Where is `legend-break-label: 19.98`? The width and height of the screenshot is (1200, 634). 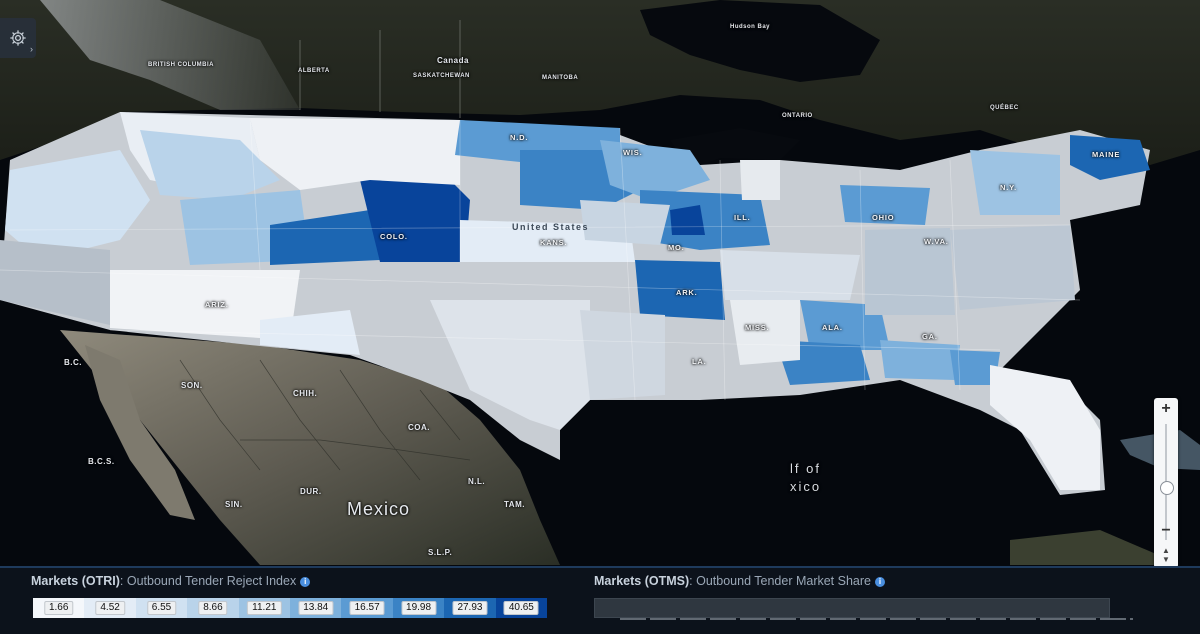 legend-break-label: 19.98 is located at coordinates (419, 608).